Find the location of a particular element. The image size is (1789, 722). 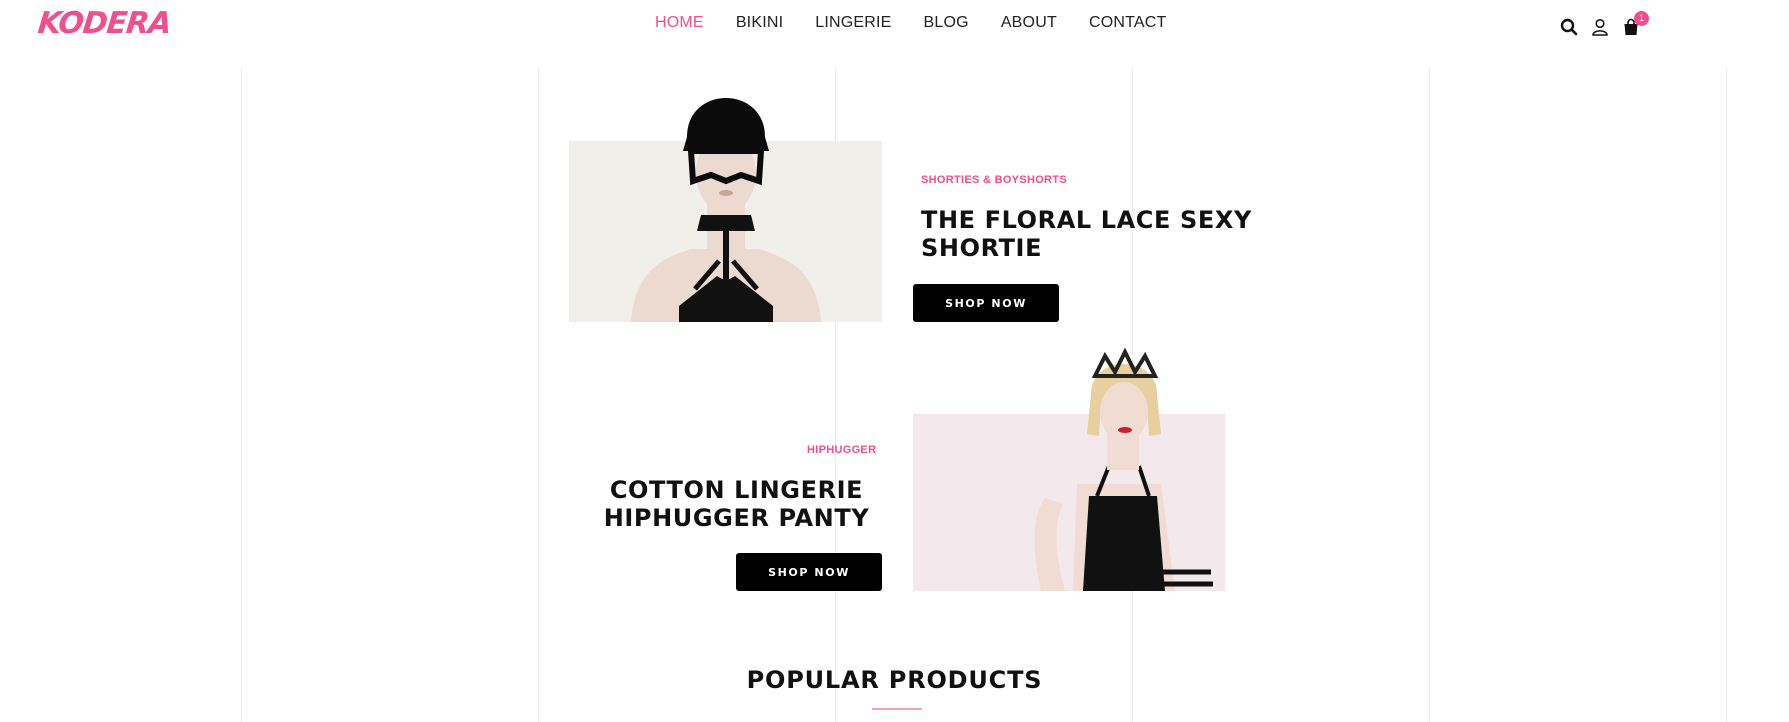

nav-item-bikini: BIKINI is located at coordinates (759, 23).